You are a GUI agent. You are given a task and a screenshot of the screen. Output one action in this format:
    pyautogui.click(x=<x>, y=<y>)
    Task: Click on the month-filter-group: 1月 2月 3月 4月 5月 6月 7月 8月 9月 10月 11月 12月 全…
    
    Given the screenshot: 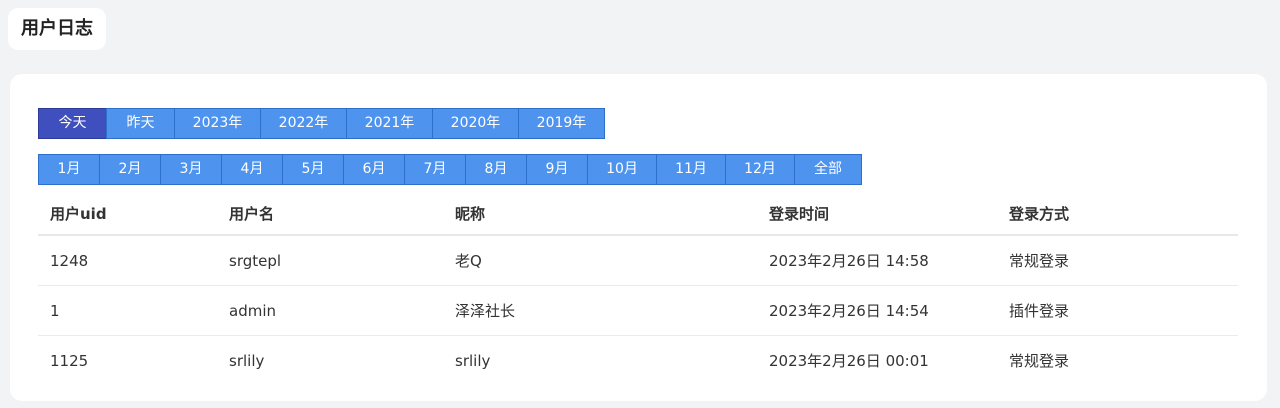 What is the action you would take?
    pyautogui.click(x=450, y=169)
    